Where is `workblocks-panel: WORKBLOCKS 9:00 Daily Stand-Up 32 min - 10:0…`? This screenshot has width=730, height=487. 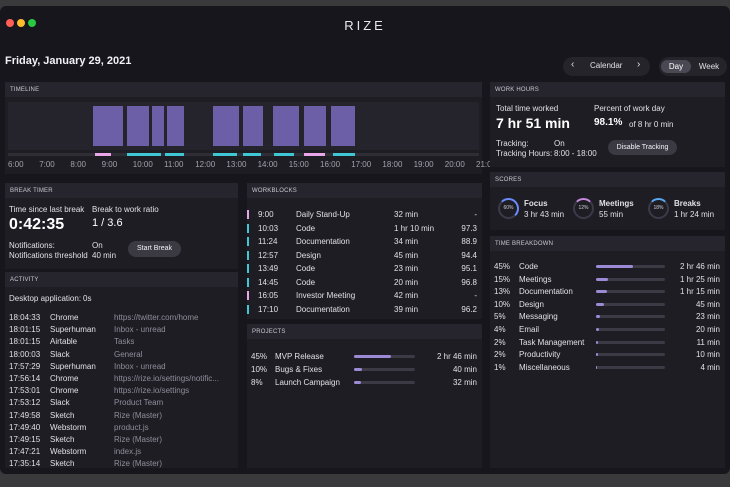 workblocks-panel: WORKBLOCKS 9:00 Daily Stand-Up 32 min - 10:0… is located at coordinates (364, 251).